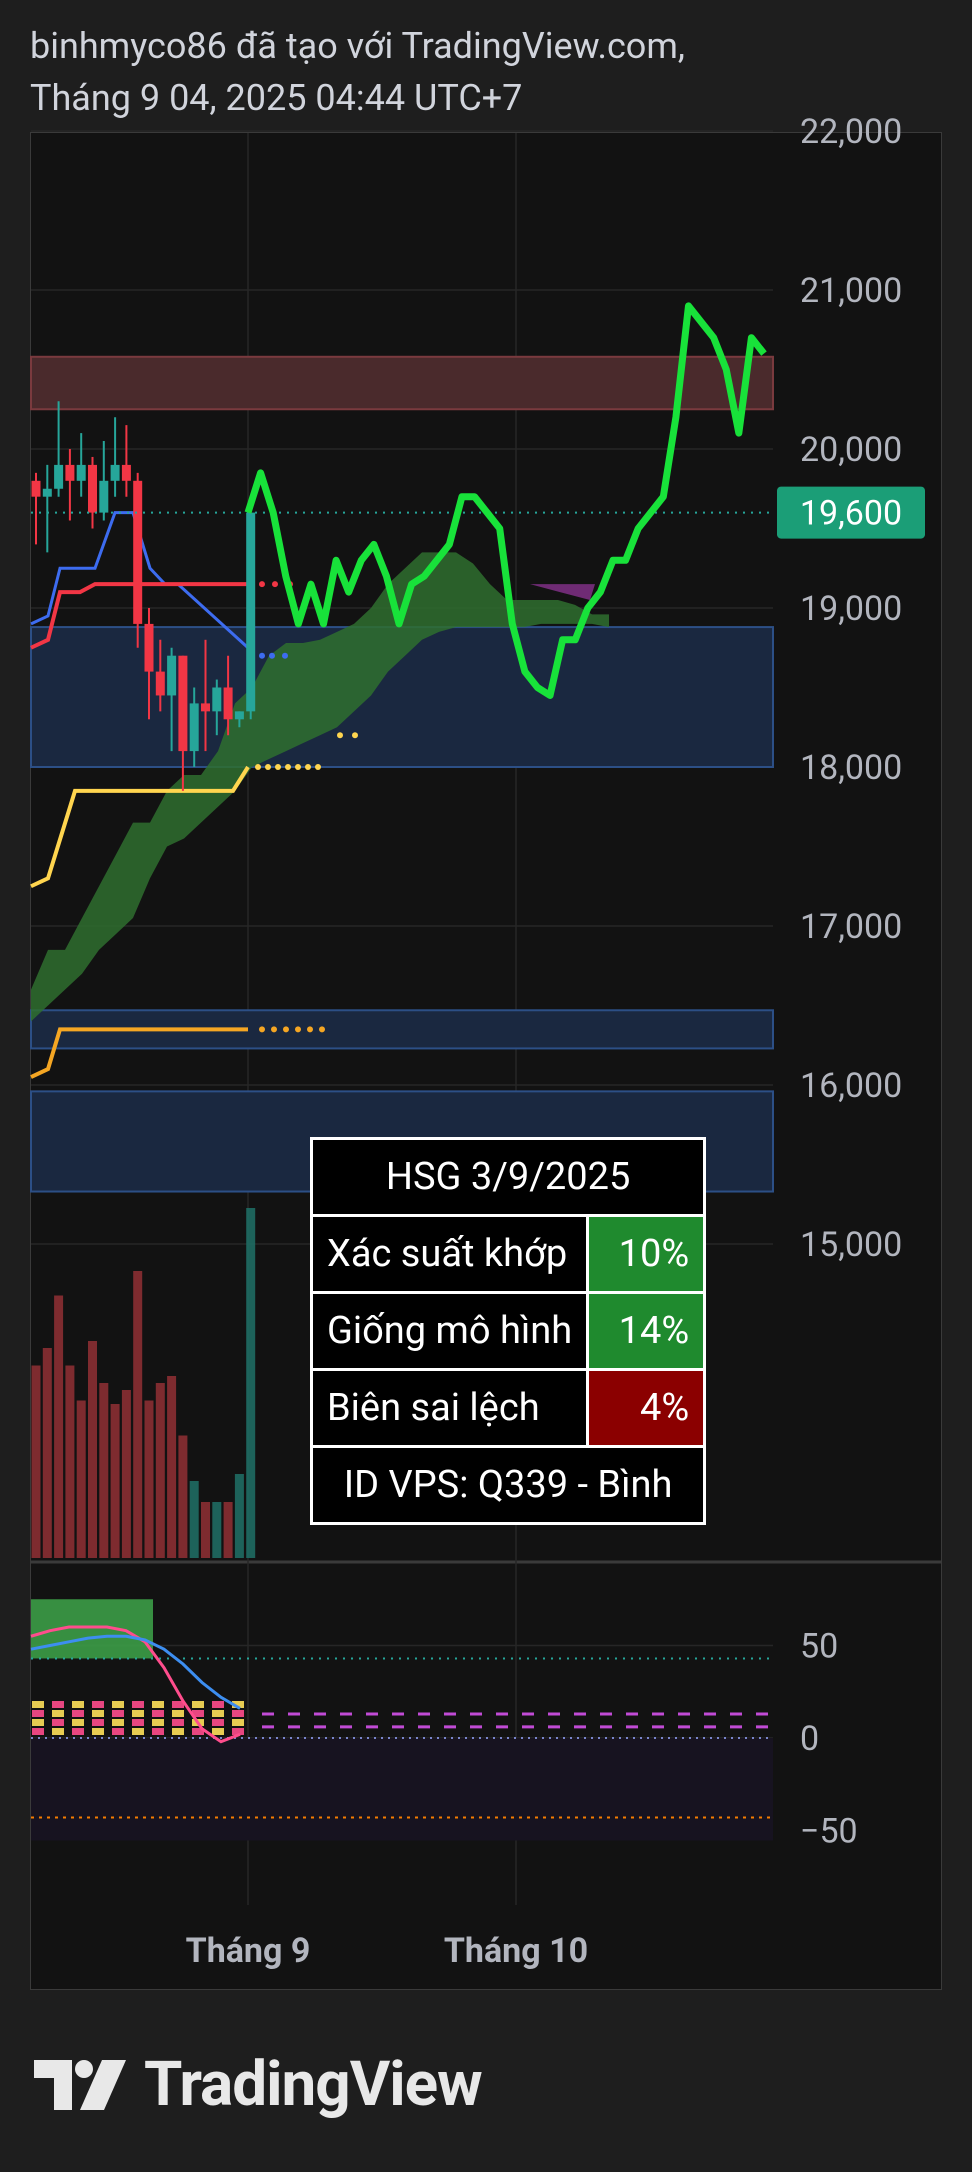 The height and width of the screenshot is (2172, 972). What do you see at coordinates (508, 1177) in the screenshot?
I see `prediction-title: HSG 3/9/2025` at bounding box center [508, 1177].